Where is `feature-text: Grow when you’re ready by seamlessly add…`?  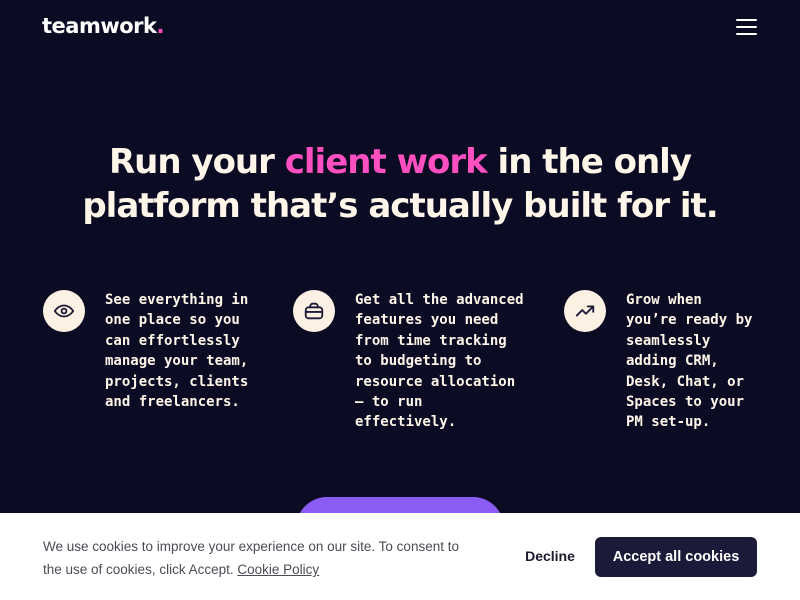
feature-text: Grow when you’re ready by seamlessly add… is located at coordinates (689, 361).